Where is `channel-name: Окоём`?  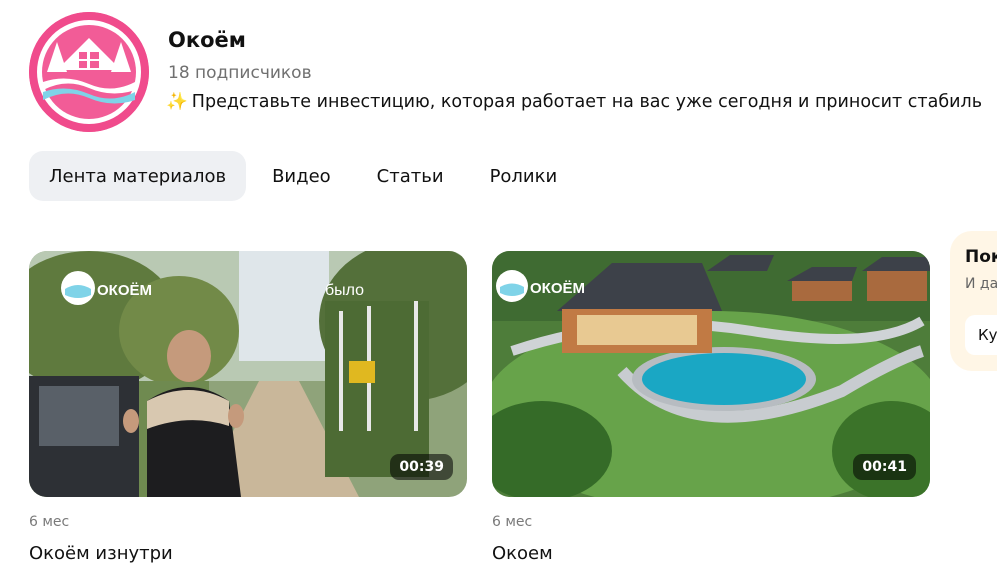 channel-name: Окоём is located at coordinates (207, 40).